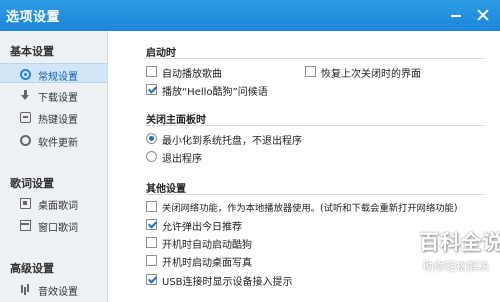 Image resolution: width=500 pixels, height=302 pixels. What do you see at coordinates (25, 95) in the screenshot?
I see `download-icon` at bounding box center [25, 95].